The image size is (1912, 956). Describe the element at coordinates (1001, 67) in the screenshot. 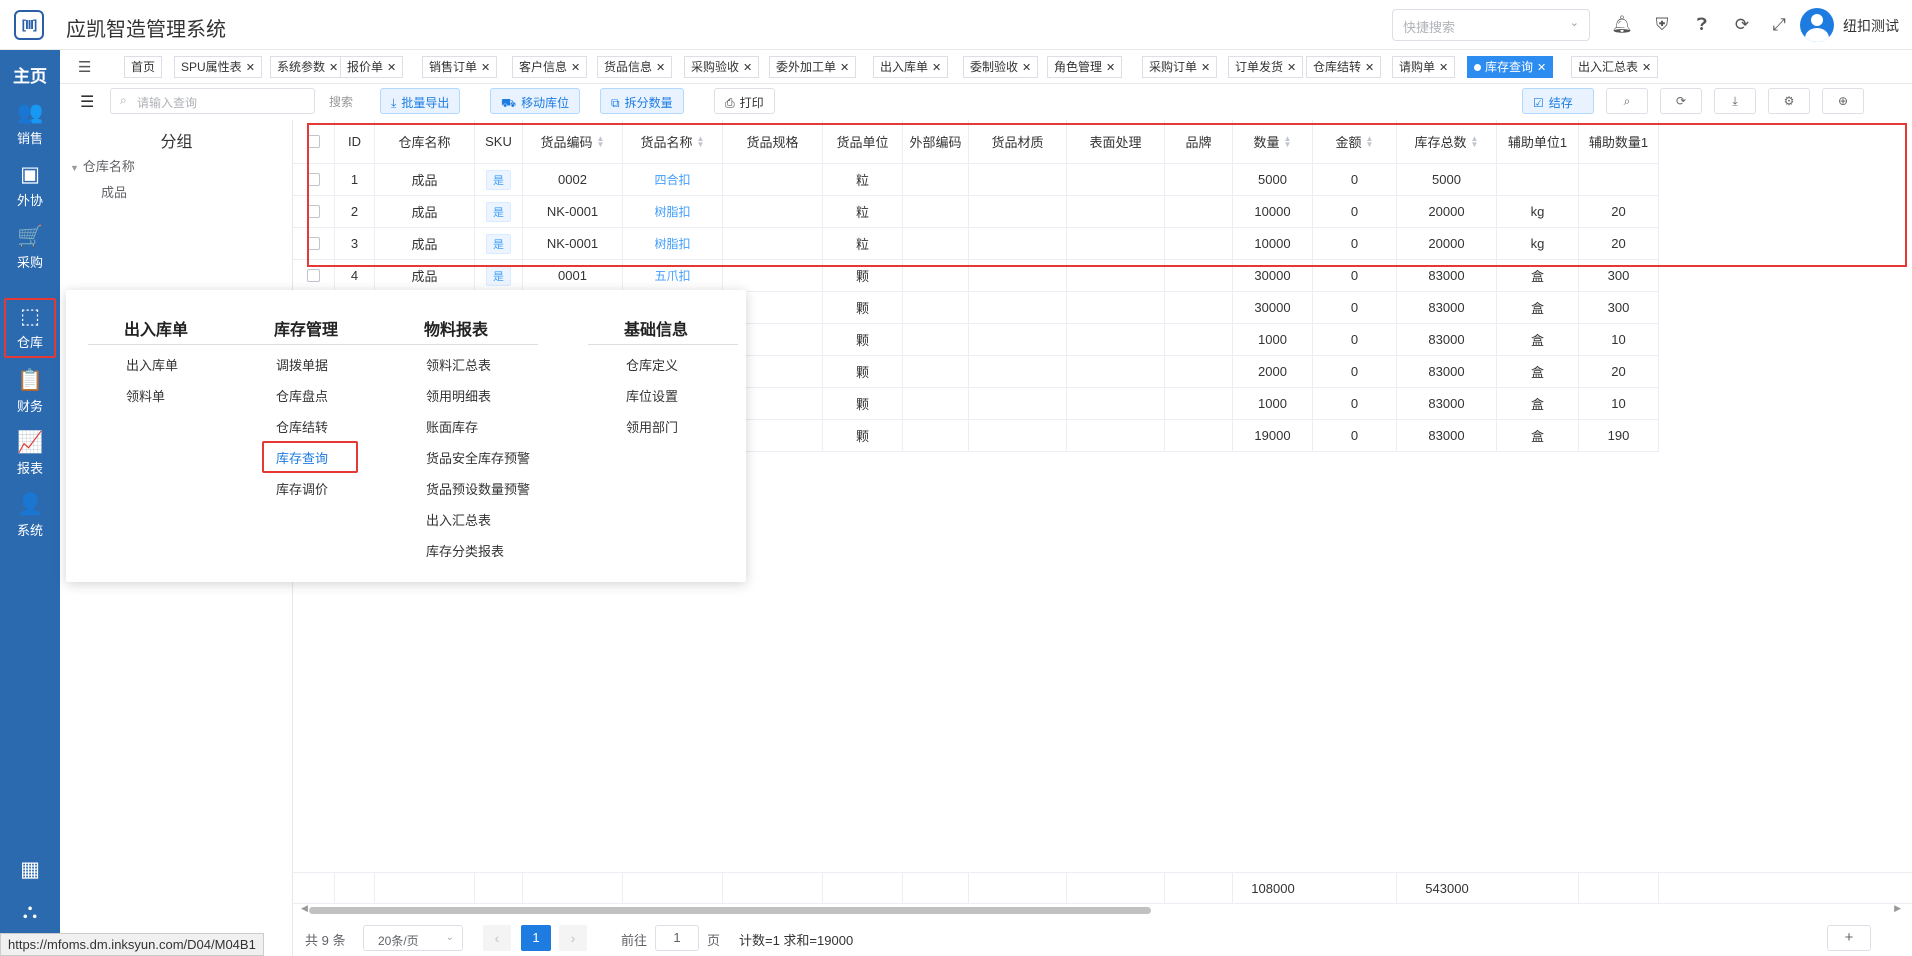

I see `tab-10: 委制验收 ✕` at that location.